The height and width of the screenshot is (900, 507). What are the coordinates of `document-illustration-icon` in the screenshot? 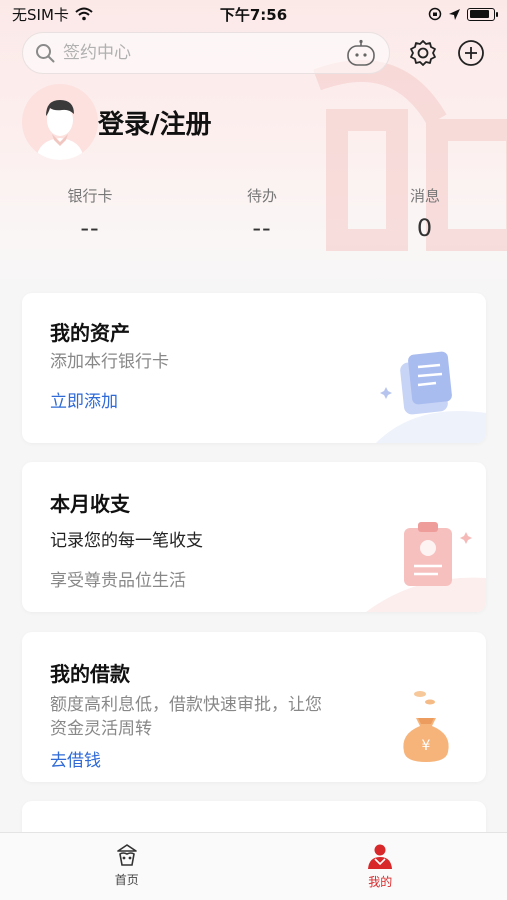 It's located at (431, 397).